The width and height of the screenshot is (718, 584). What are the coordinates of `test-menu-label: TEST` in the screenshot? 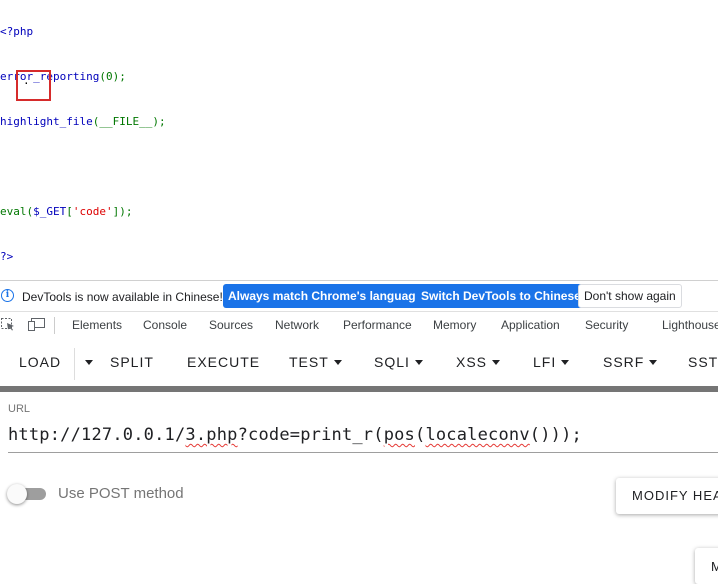 It's located at (309, 362).